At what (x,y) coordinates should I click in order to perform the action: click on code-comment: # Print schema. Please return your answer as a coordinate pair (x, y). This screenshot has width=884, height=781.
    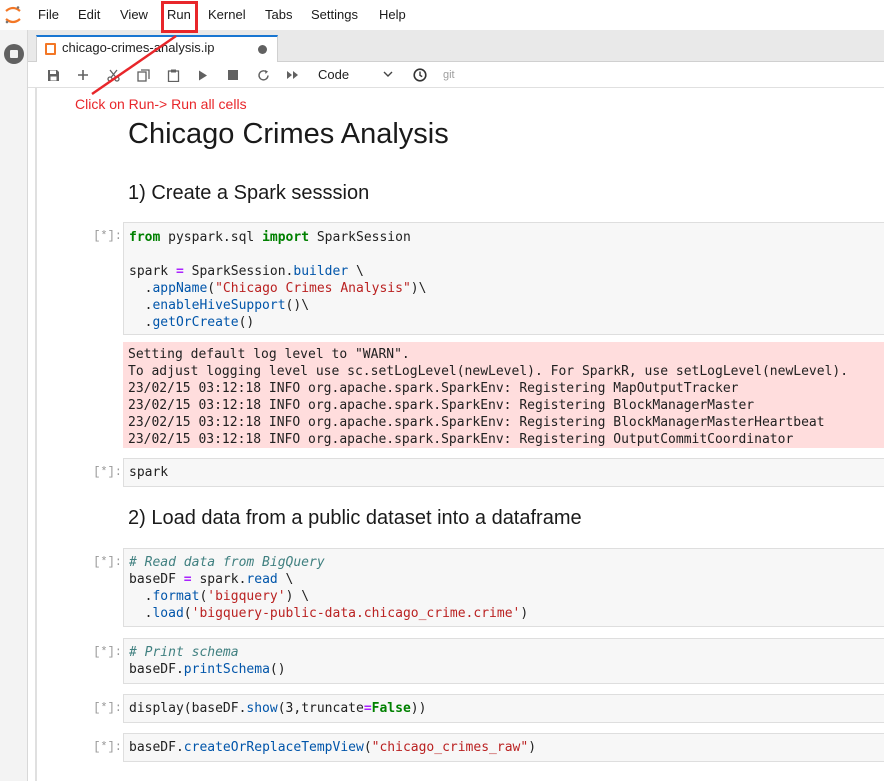
    Looking at the image, I should click on (184, 652).